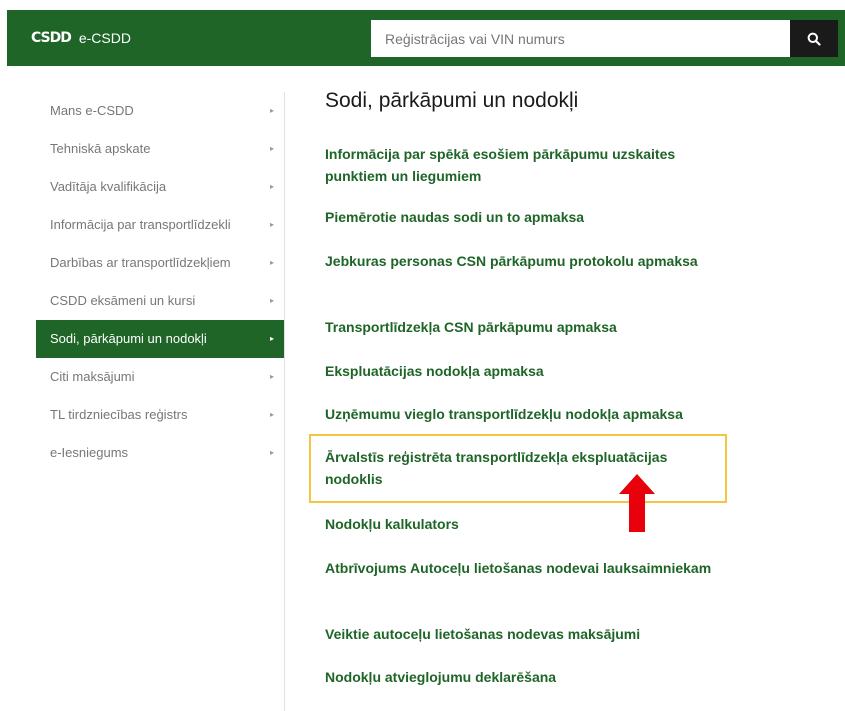  What do you see at coordinates (100, 148) in the screenshot?
I see `sidebar-item-label: Tehniskā apskate` at bounding box center [100, 148].